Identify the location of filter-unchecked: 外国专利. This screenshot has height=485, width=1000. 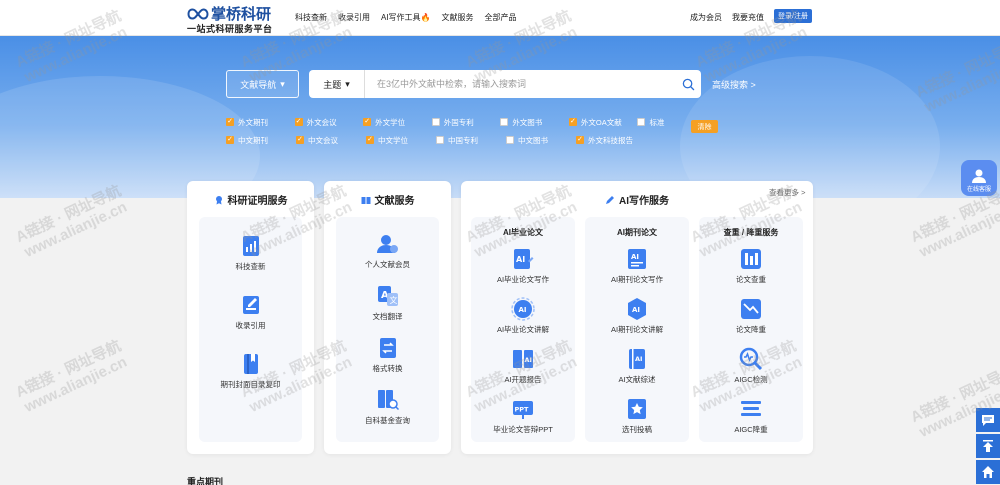
(466, 122).